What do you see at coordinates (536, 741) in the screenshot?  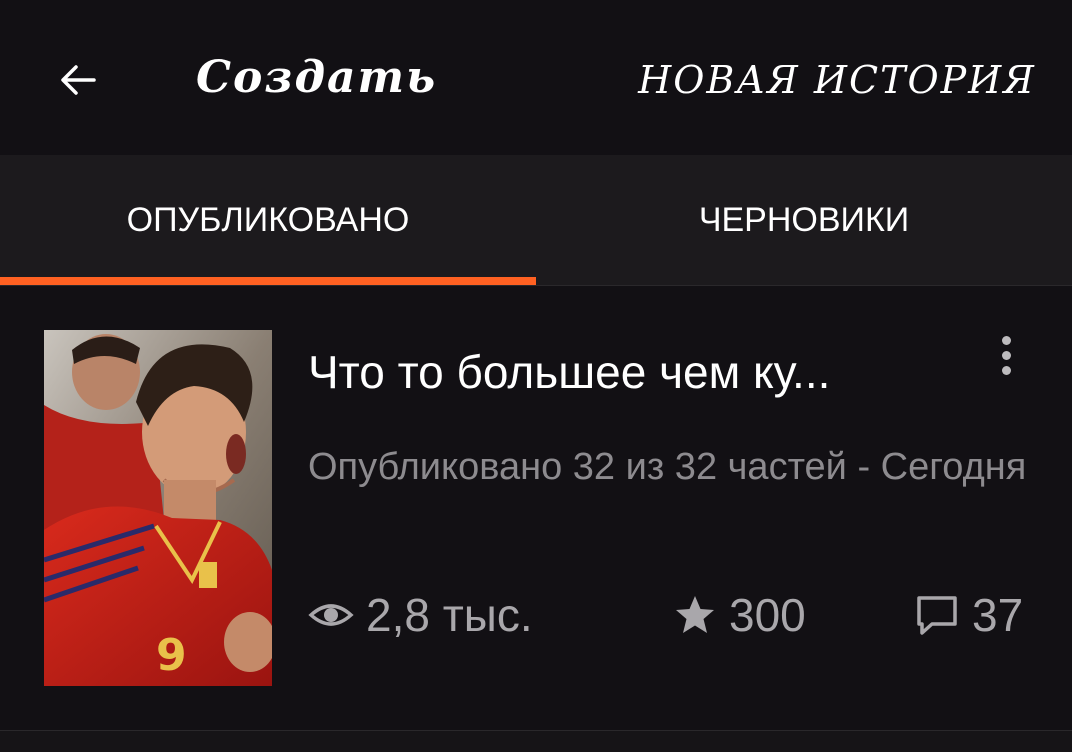 I see `next-item-edge` at bounding box center [536, 741].